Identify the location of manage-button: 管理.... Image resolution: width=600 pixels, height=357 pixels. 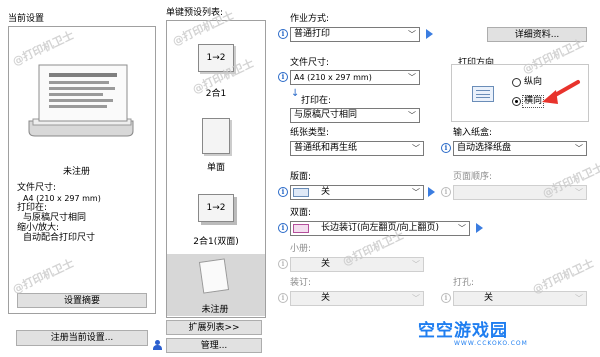
(214, 345).